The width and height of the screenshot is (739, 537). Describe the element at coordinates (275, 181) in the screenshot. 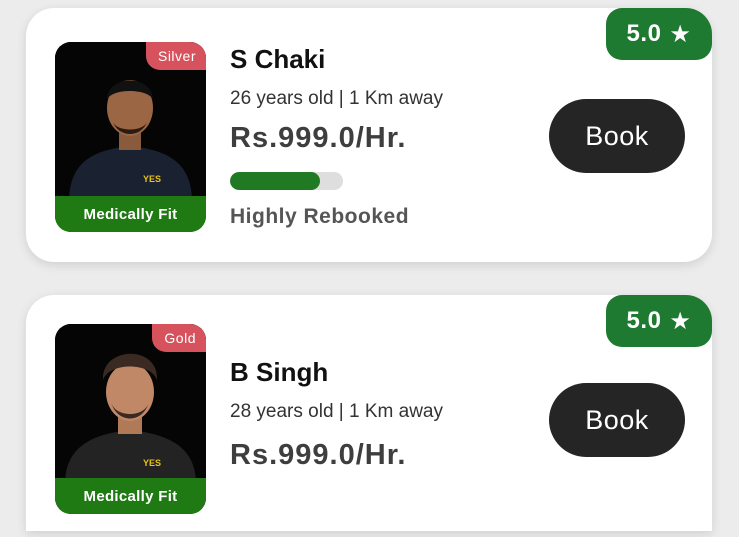

I see `rebook-progress-fill` at that location.